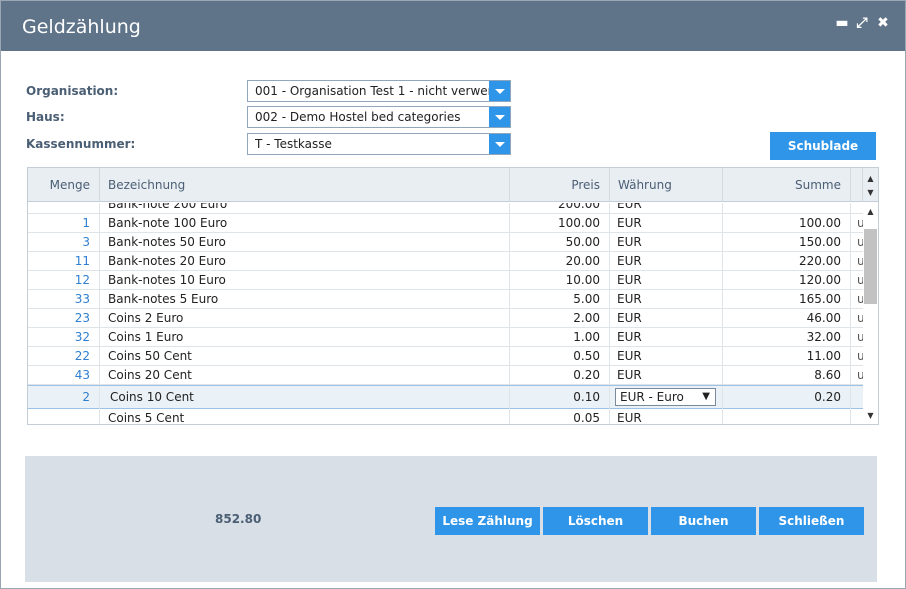  Describe the element at coordinates (64, 280) in the screenshot. I see `menge-cell: 12` at that location.